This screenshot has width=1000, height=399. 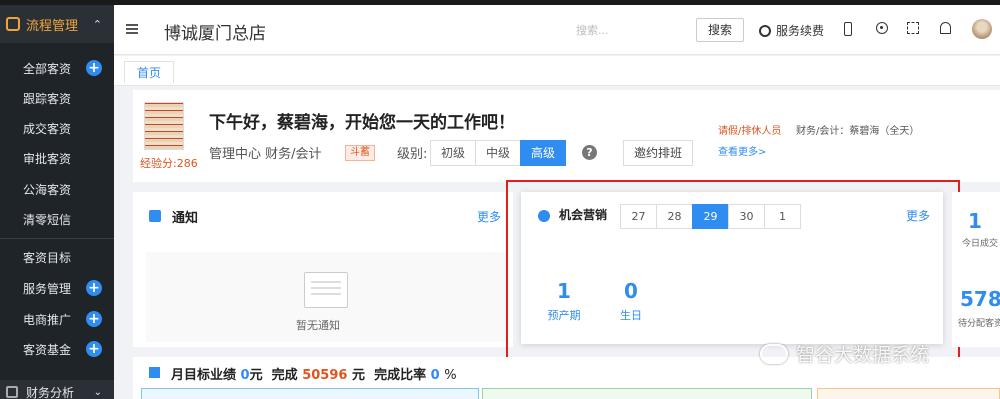 I want to click on greeting-text: 下午好，蔡碧海，开始您一天的工作吧！, so click(x=362, y=123).